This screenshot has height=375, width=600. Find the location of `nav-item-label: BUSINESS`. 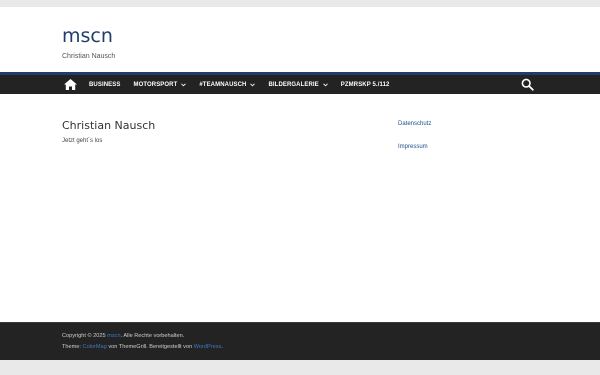

nav-item-label: BUSINESS is located at coordinates (105, 84).